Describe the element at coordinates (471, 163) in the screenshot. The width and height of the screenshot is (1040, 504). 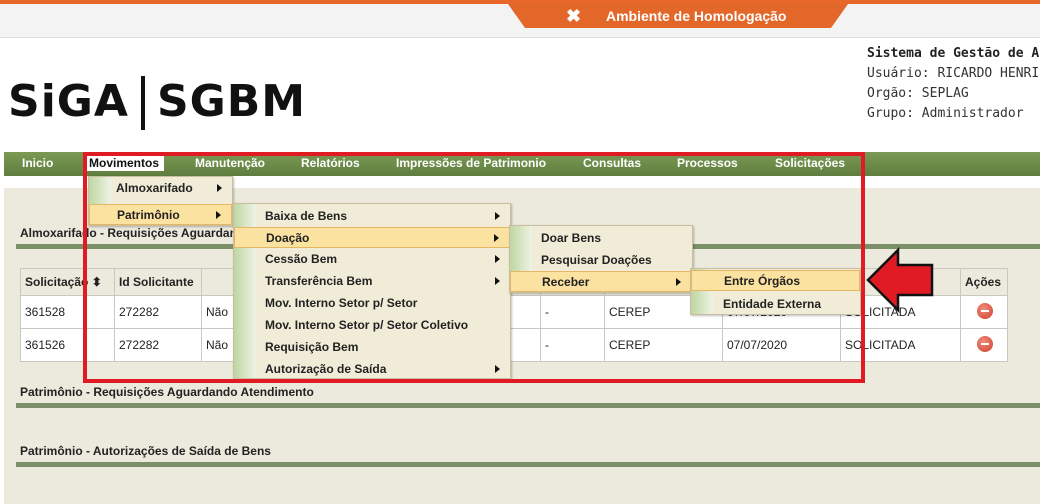
I see `menu-impressoes: Impressões de Patrimonio` at that location.